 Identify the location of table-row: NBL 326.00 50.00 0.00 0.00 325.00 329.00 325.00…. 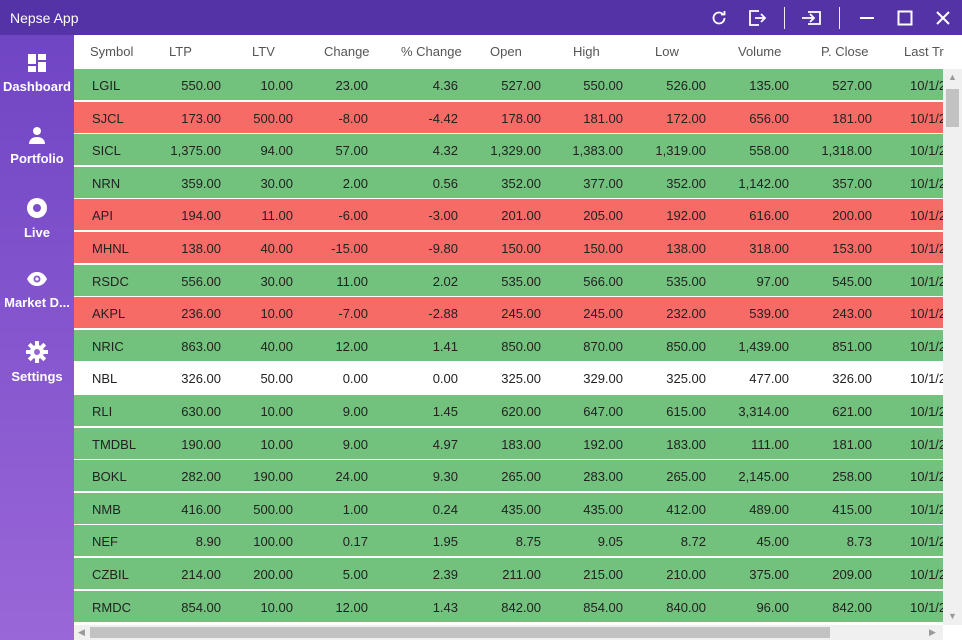
(510, 378).